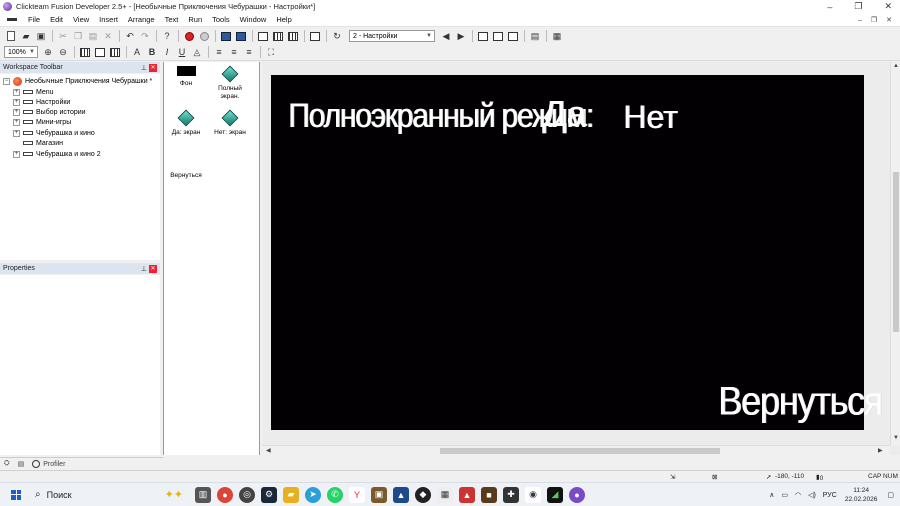  I want to click on back-button: Вернуться, so click(800, 401).